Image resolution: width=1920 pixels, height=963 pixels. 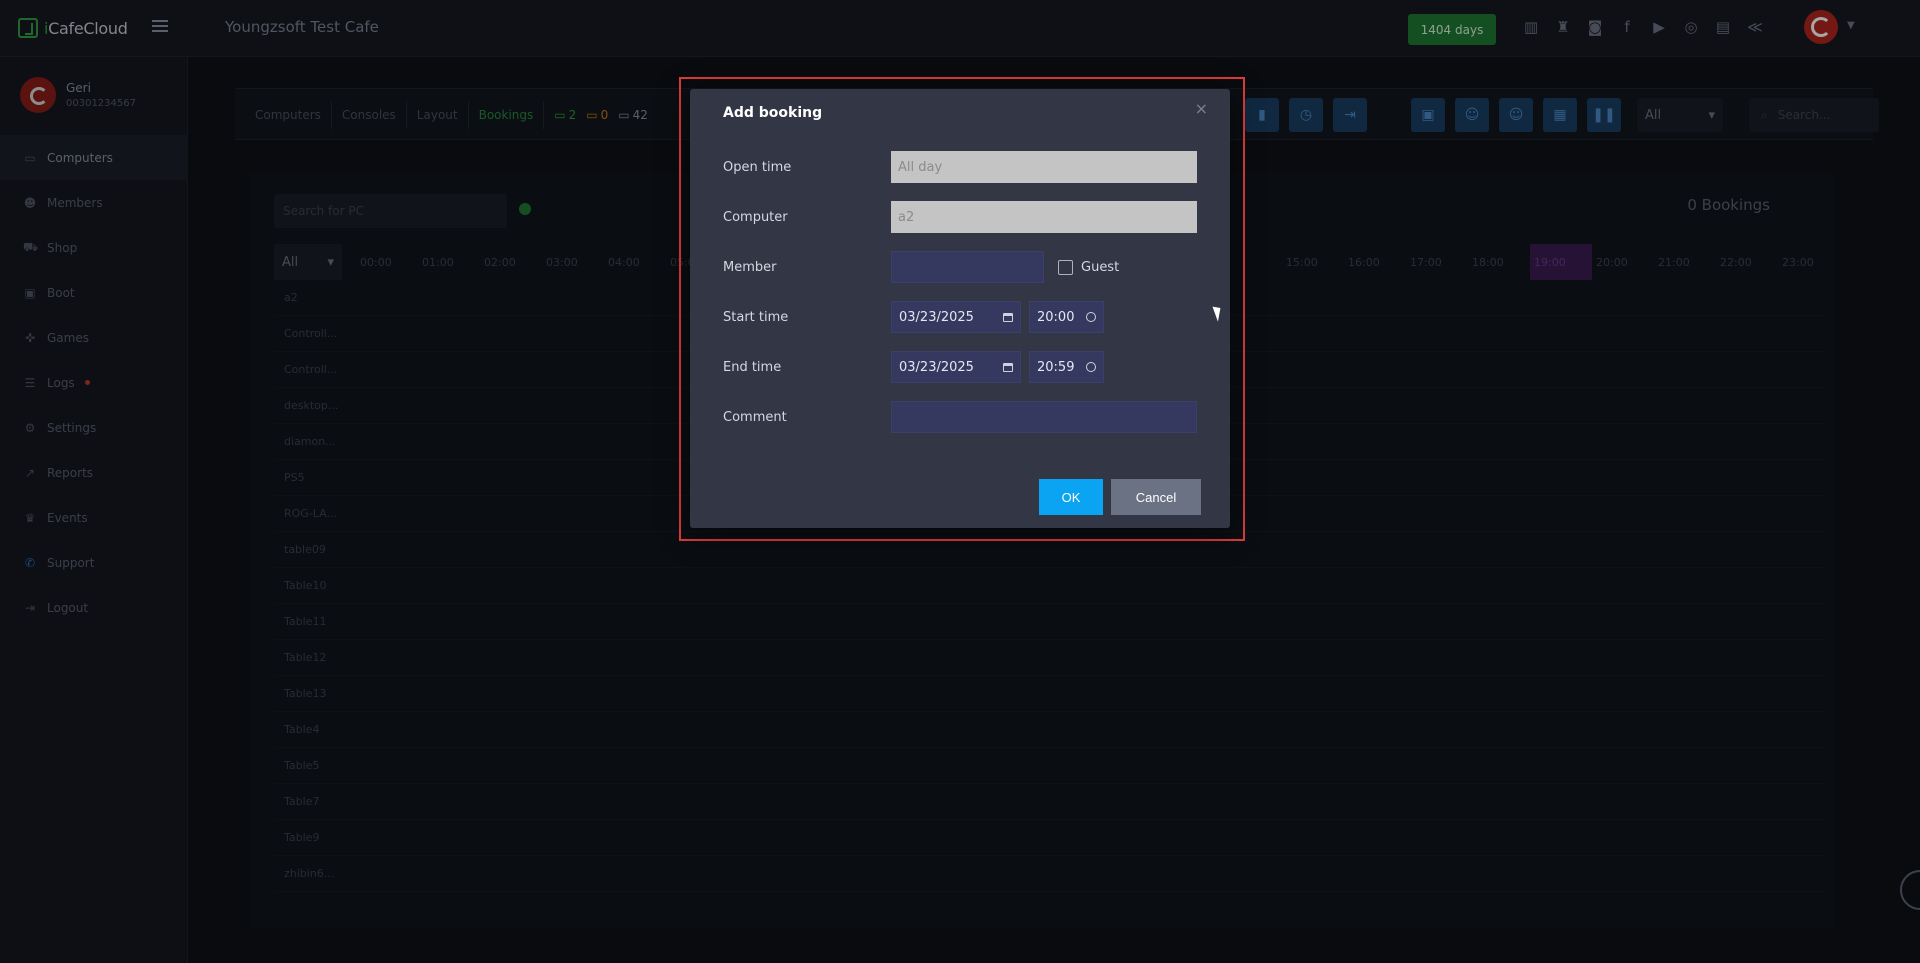 I want to click on computer-row: Computer a2, so click(x=960, y=217).